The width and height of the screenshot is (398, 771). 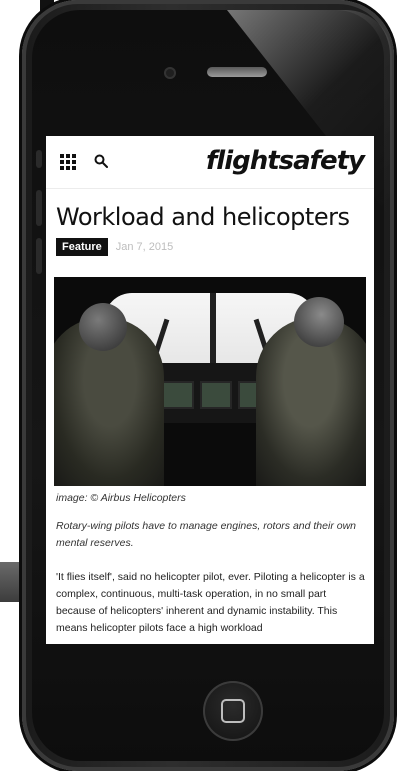 What do you see at coordinates (82, 247) in the screenshot?
I see `category-badge: Feature` at bounding box center [82, 247].